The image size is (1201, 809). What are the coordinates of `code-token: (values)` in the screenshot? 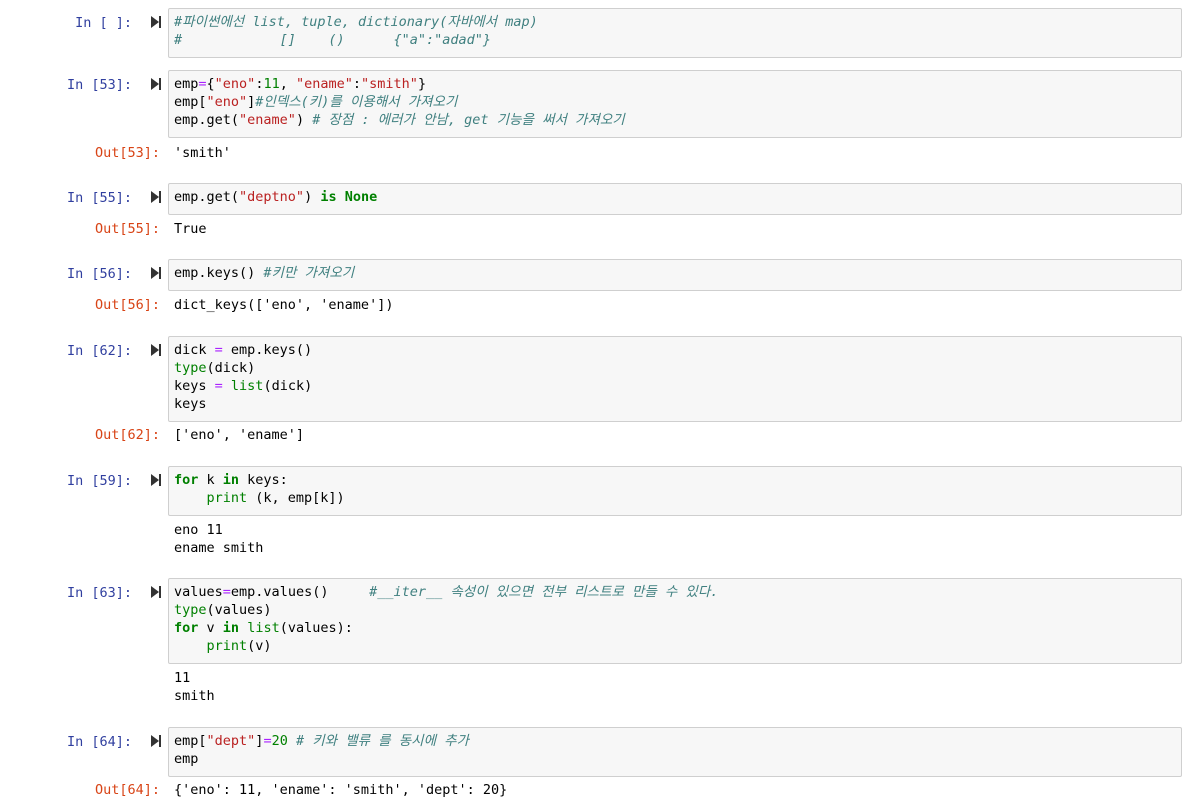 It's located at (239, 610).